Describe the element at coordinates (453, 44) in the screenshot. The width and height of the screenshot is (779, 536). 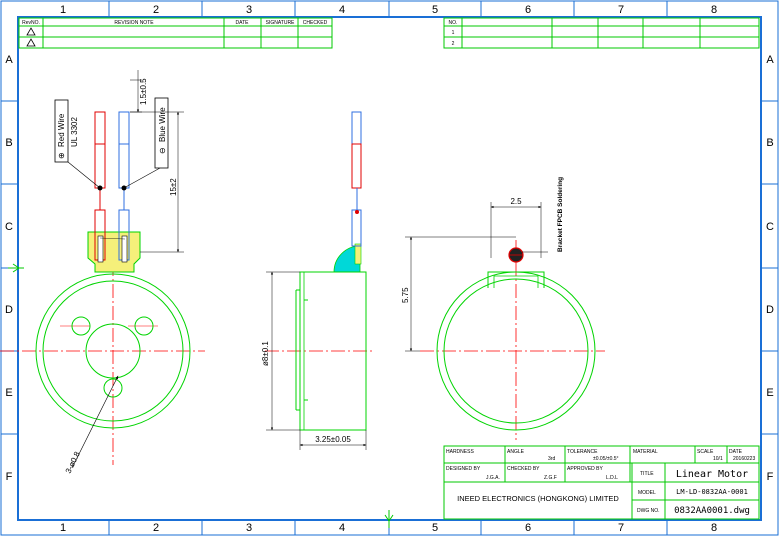
I see `no-table-row-2: 2` at that location.